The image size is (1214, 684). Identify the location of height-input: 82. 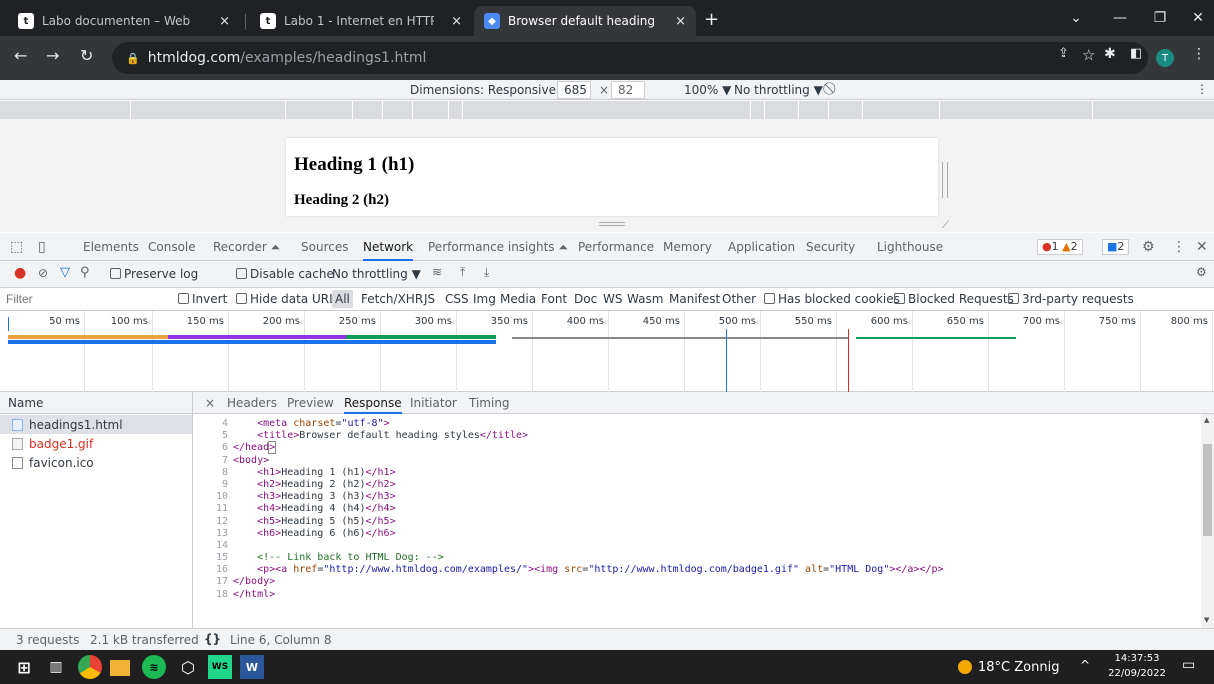
(628, 90).